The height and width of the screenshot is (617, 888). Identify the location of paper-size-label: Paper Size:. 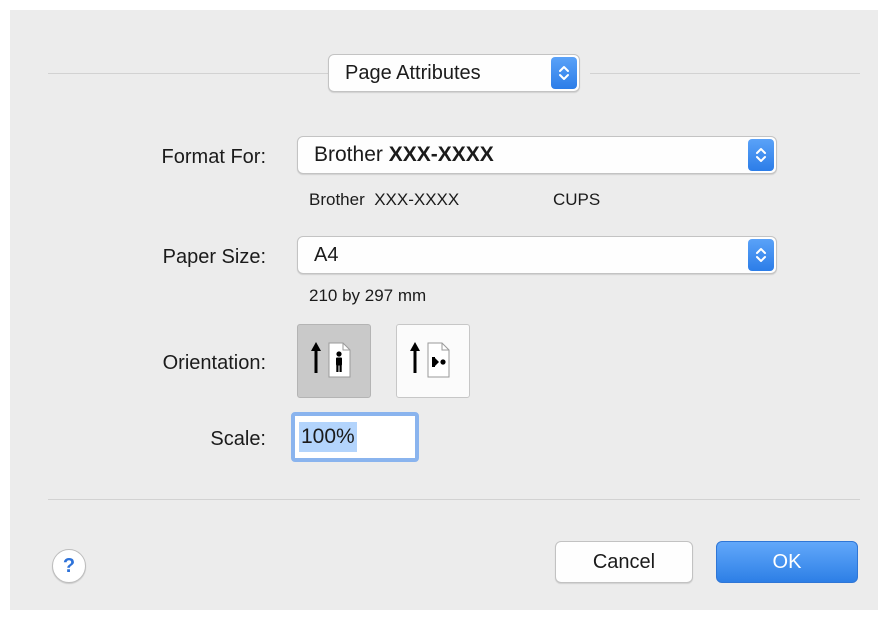
(214, 257).